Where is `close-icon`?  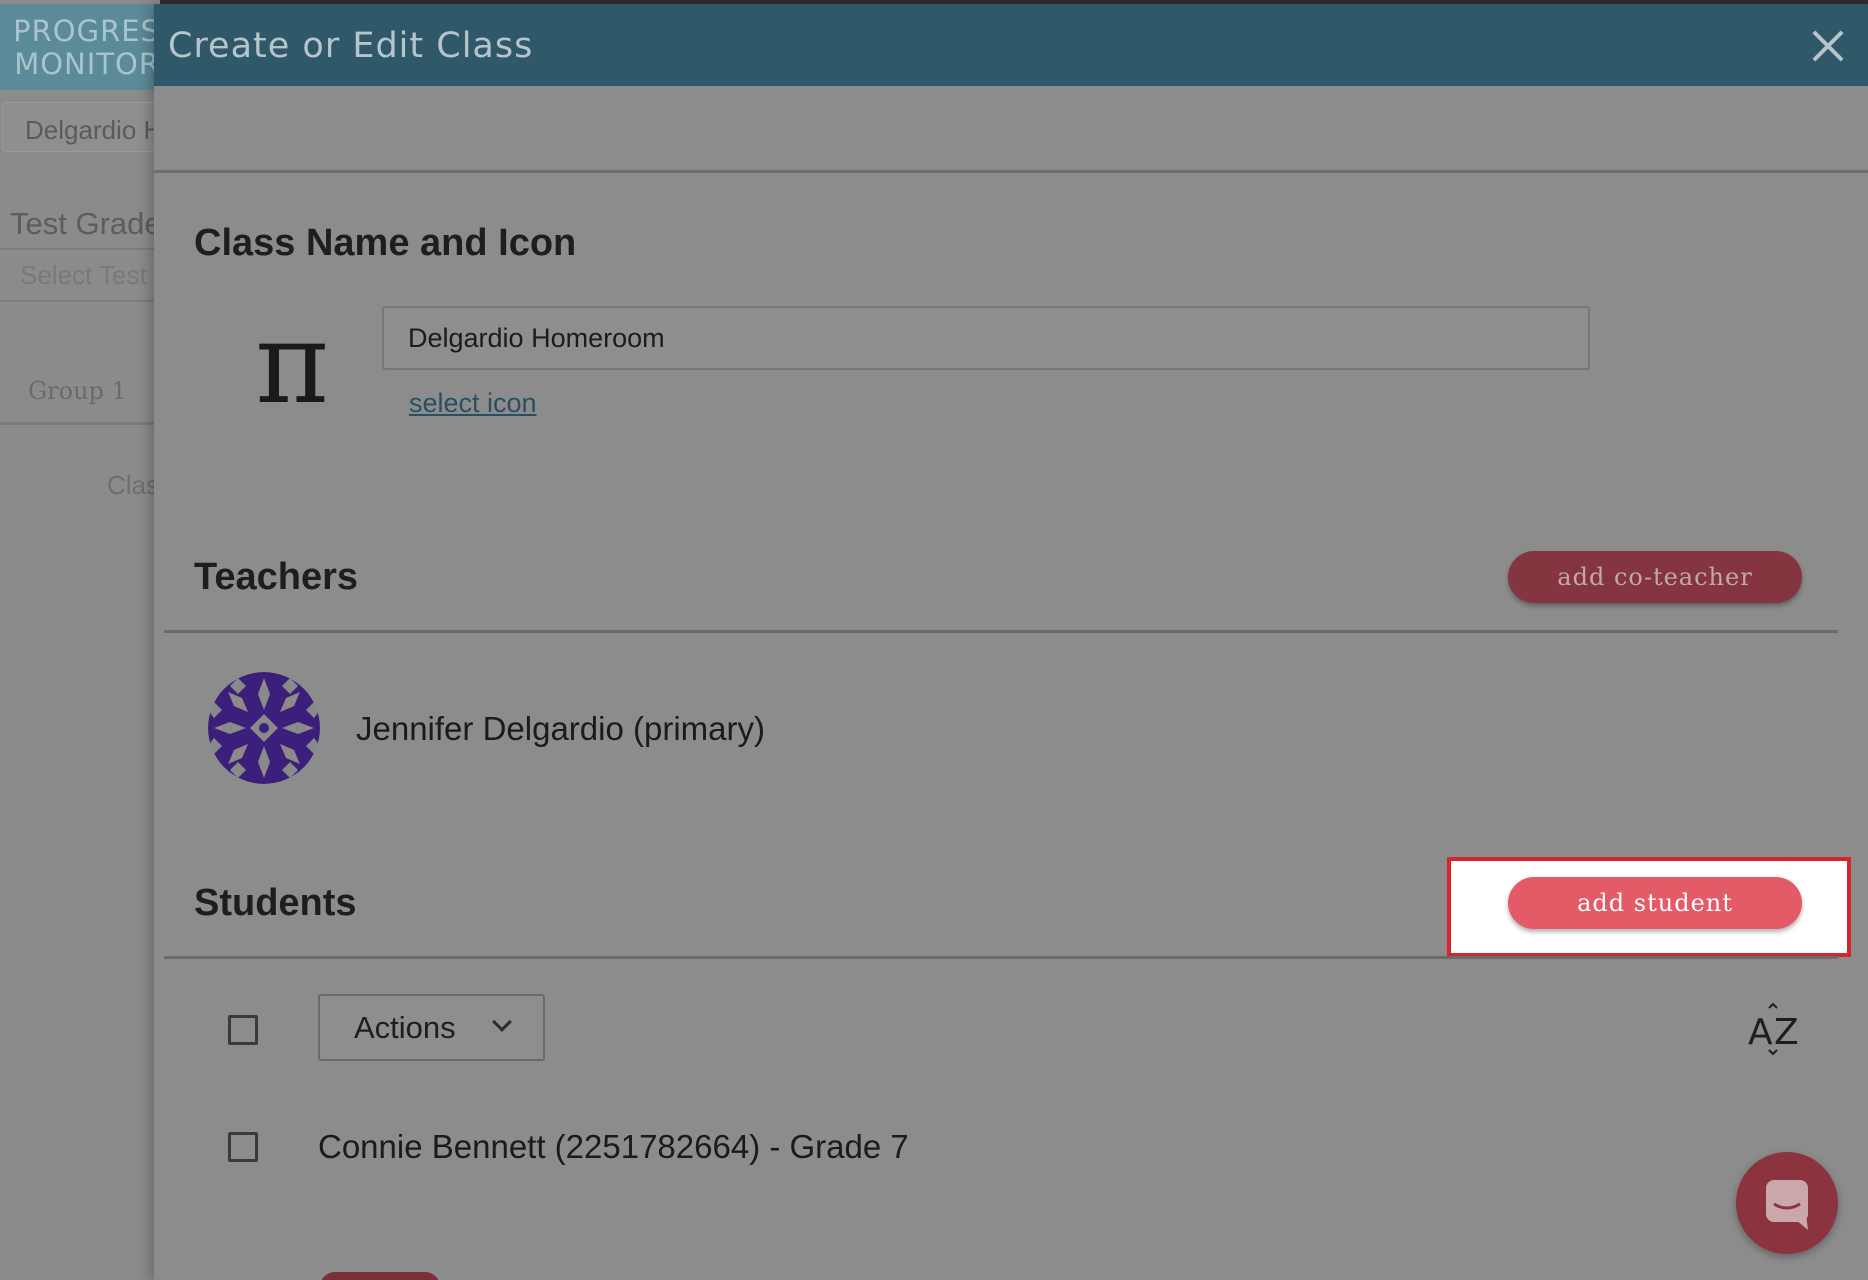 close-icon is located at coordinates (1828, 46).